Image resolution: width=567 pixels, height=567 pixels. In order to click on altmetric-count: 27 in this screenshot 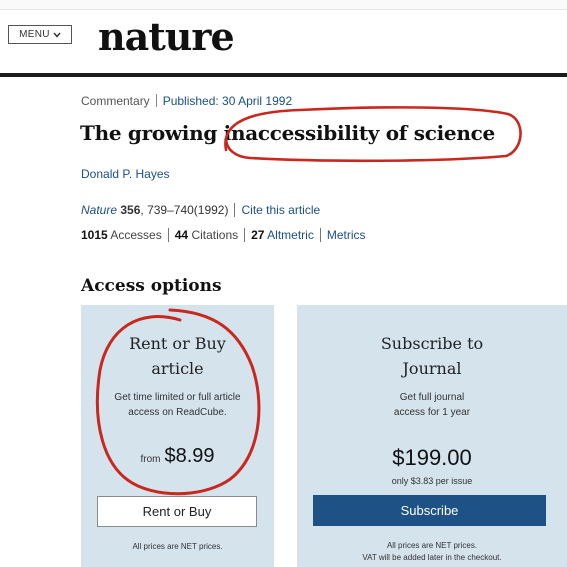, I will do `click(258, 235)`.